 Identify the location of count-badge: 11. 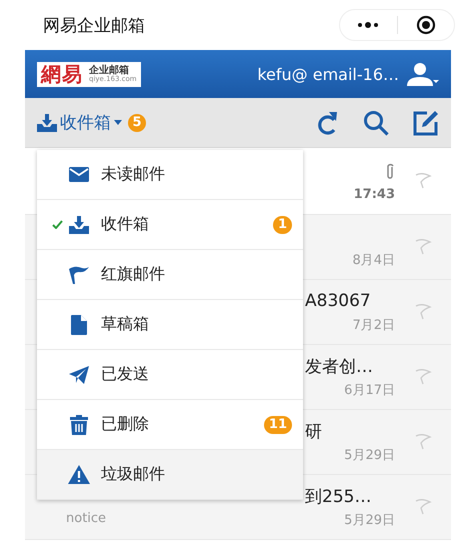
(278, 425).